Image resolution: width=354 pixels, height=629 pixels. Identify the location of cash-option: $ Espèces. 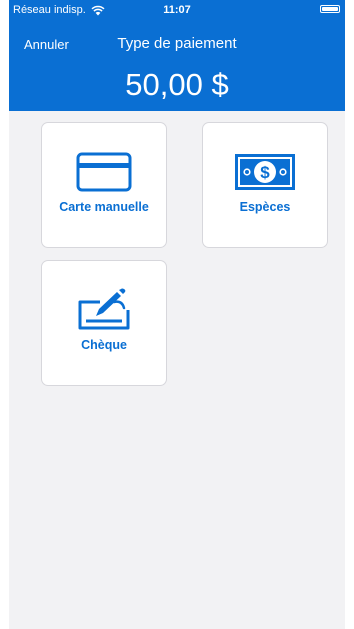
(265, 185).